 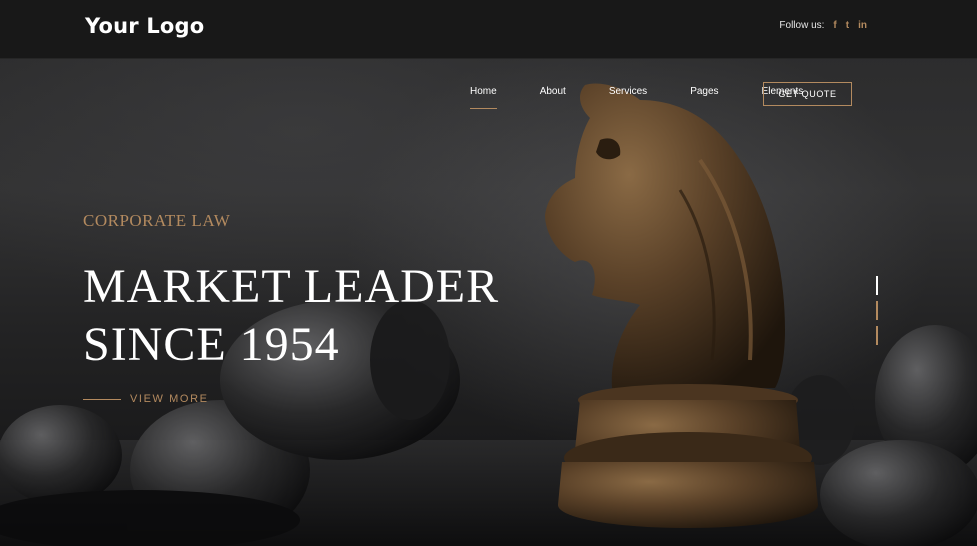 What do you see at coordinates (834, 25) in the screenshot?
I see `facebook-icon: f` at bounding box center [834, 25].